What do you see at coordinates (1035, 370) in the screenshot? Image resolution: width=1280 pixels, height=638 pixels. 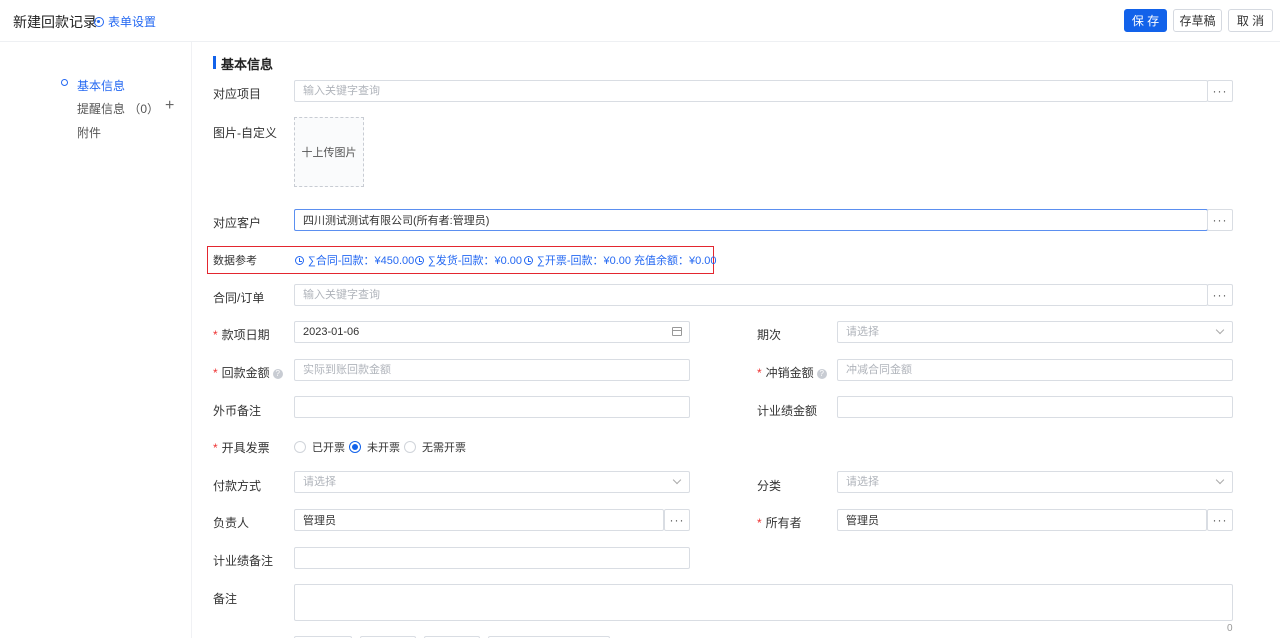 I see `offset-input` at bounding box center [1035, 370].